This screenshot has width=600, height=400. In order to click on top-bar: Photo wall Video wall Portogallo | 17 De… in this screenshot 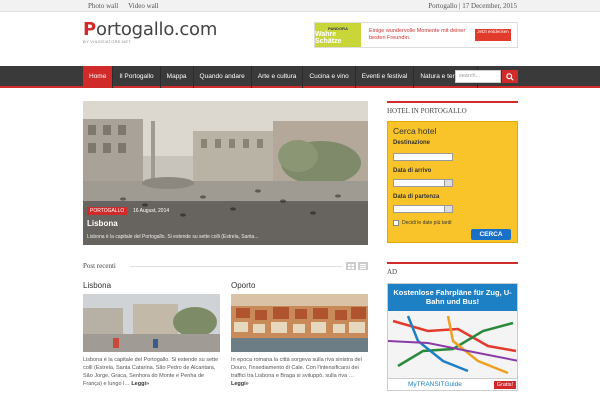, I will do `click(300, 6)`.